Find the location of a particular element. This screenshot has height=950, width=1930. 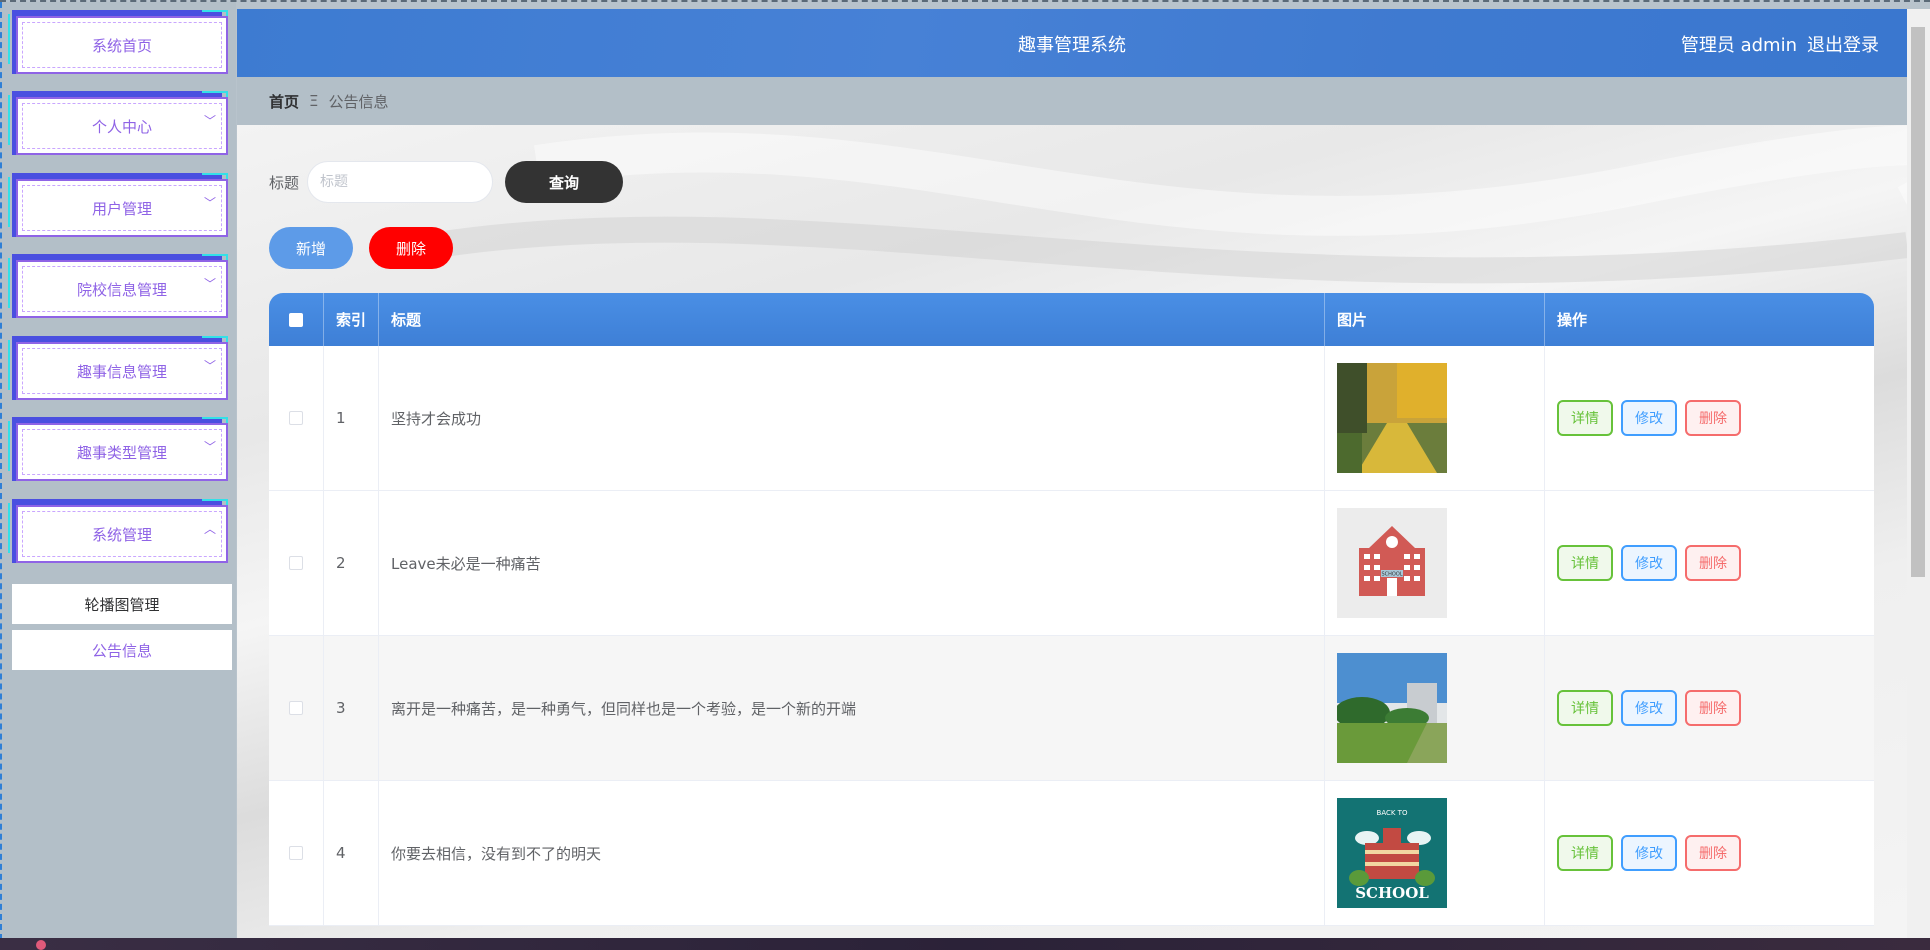

breadcrumb-home: 首页 is located at coordinates (284, 101).